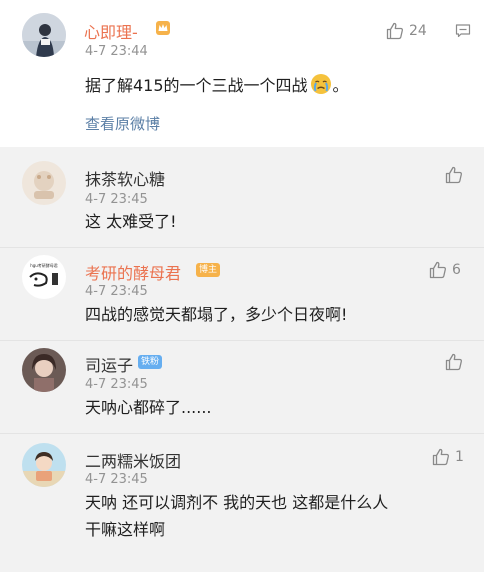 The width and height of the screenshot is (484, 572). I want to click on view-original-link: 查看原微博, so click(122, 123).